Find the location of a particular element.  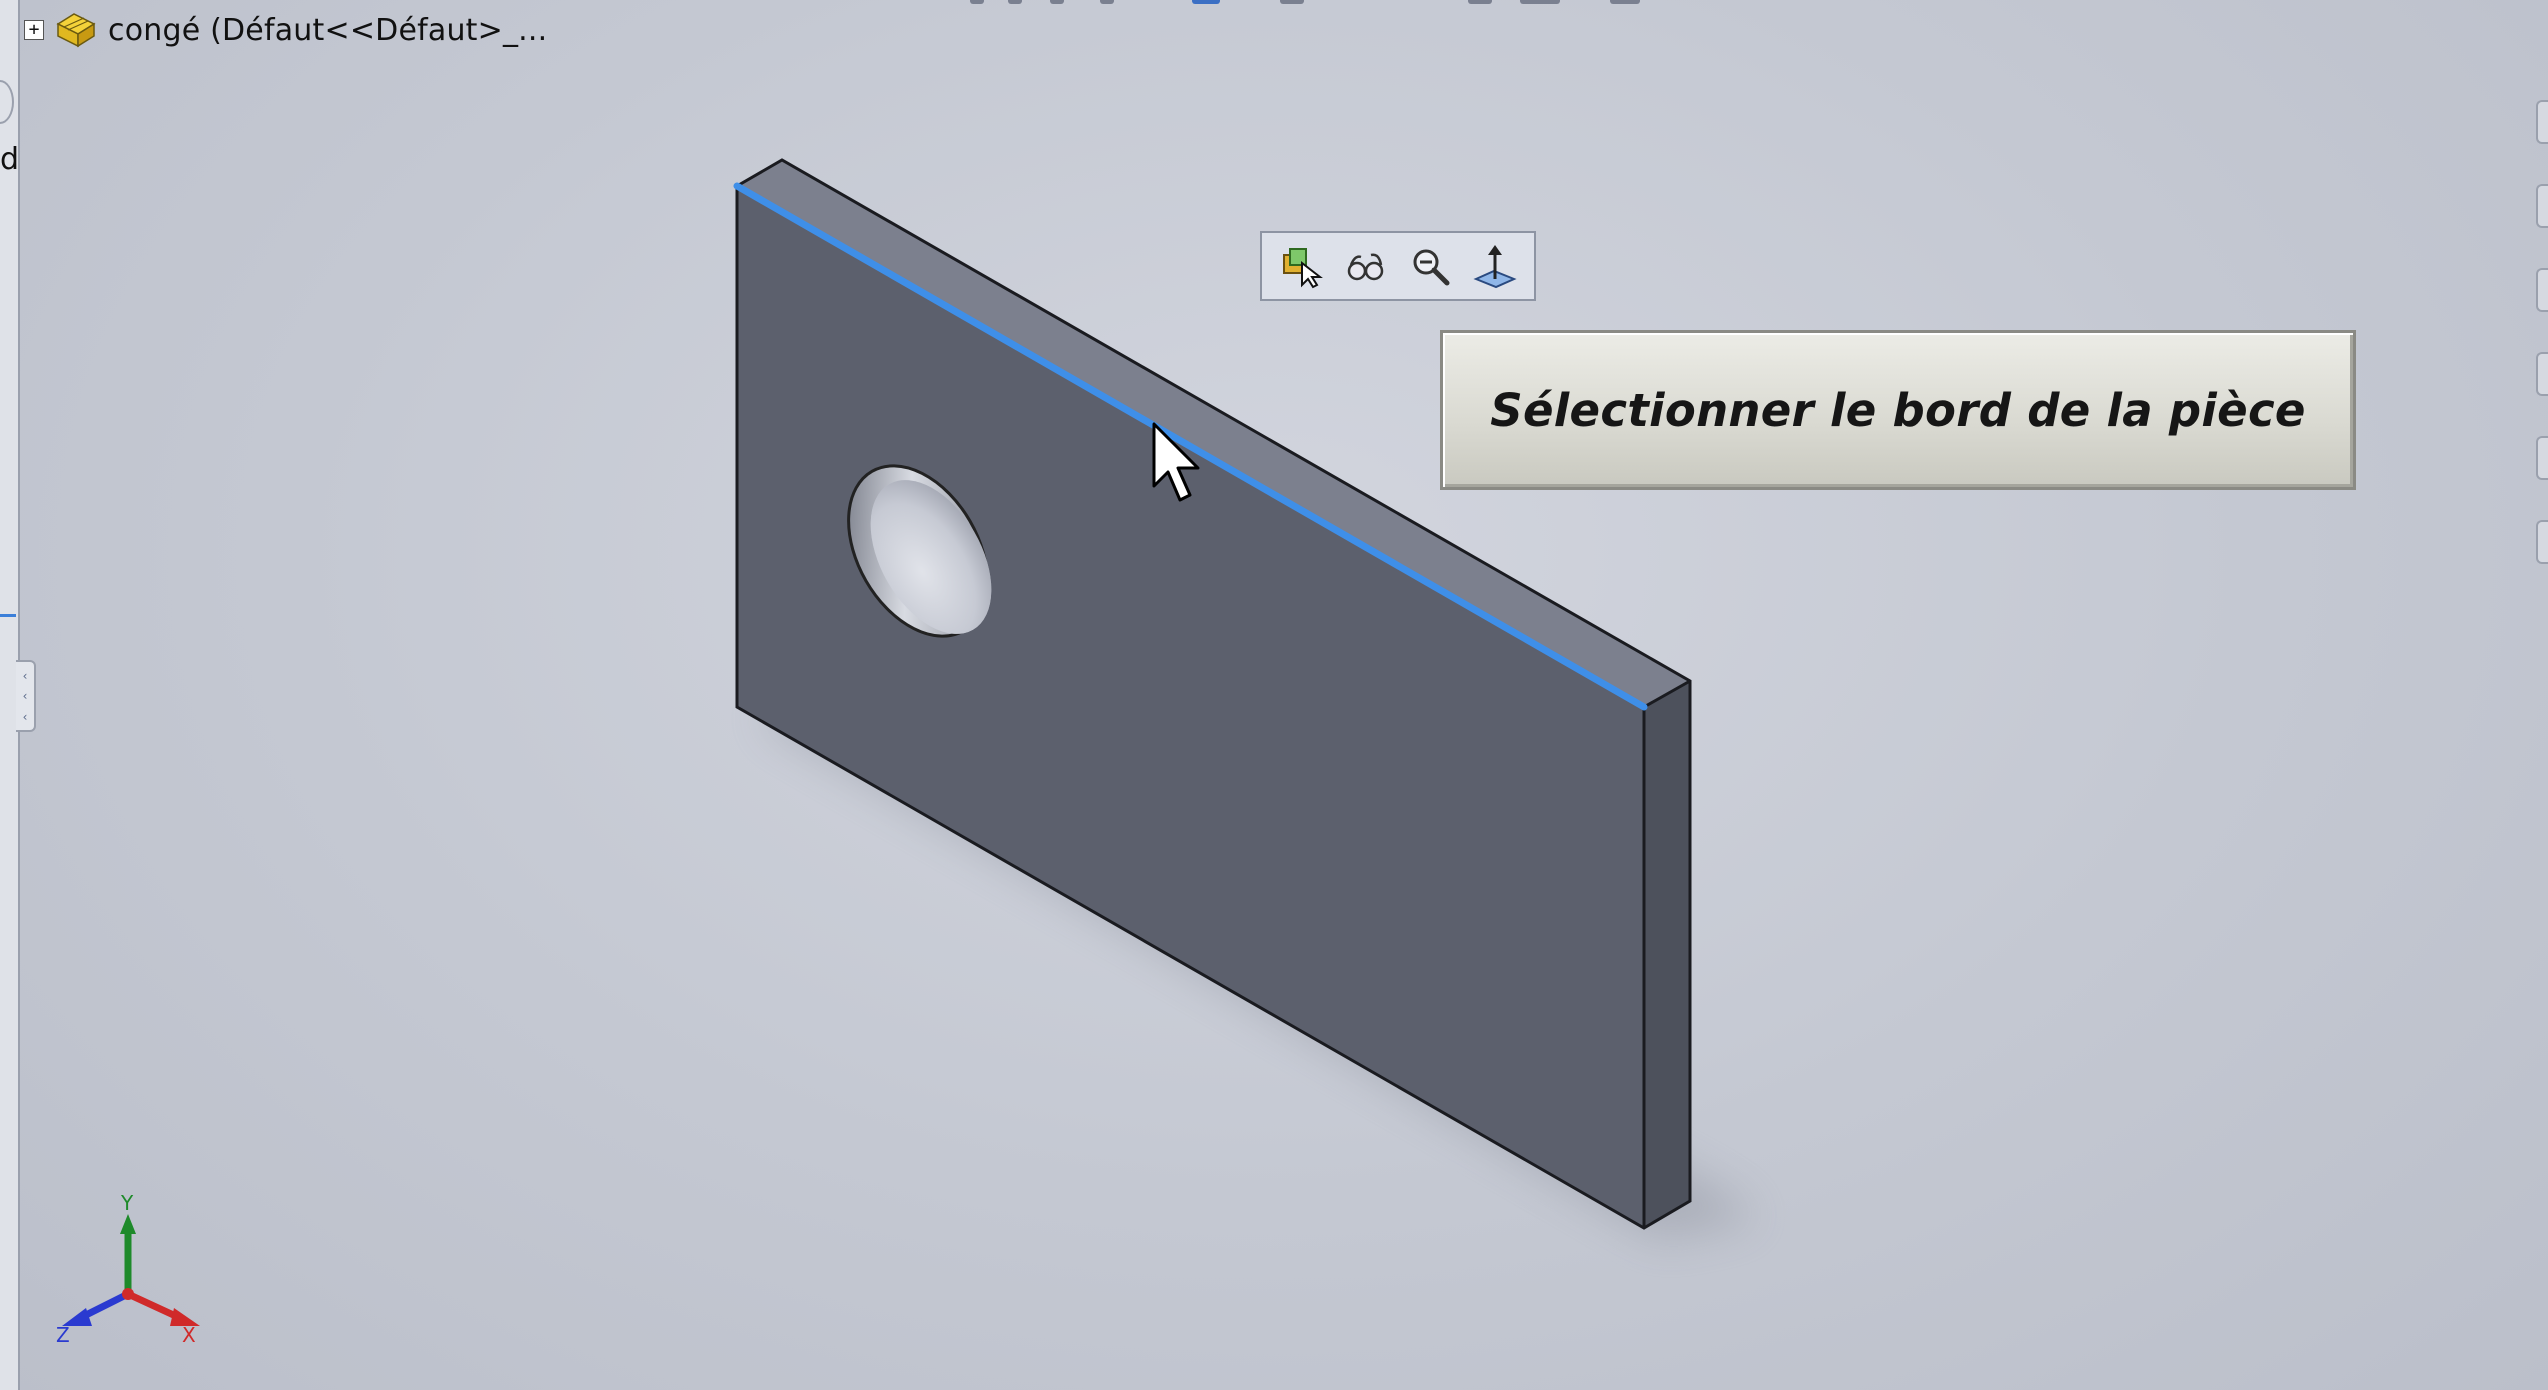

hide-show-icon is located at coordinates (1365, 267).